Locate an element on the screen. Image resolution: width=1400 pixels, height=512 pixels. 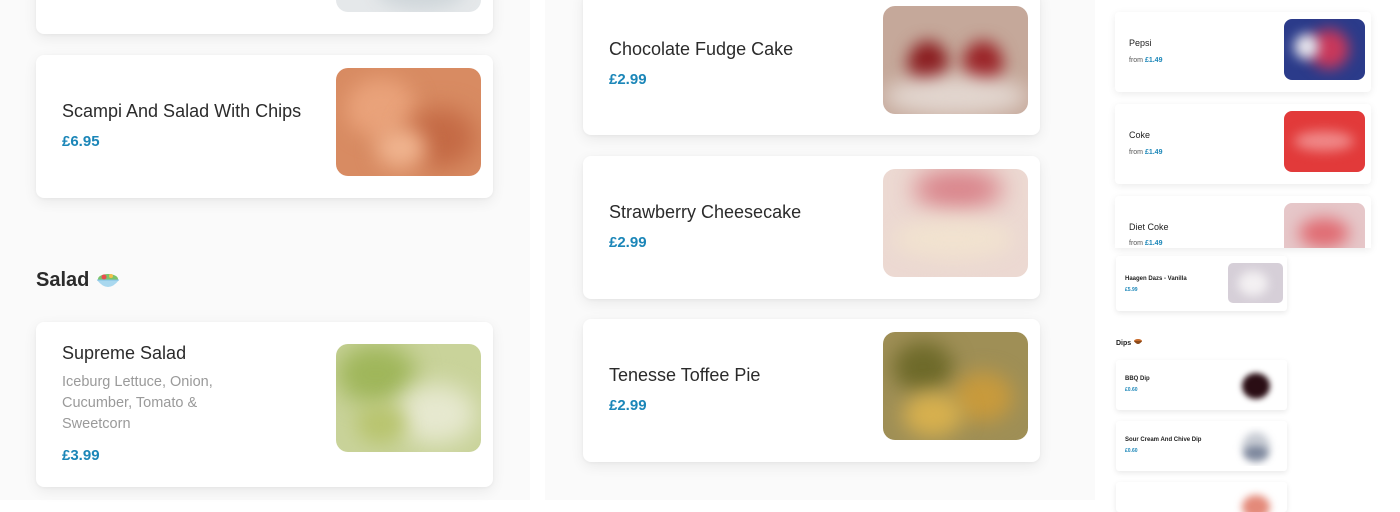
drink-card: Coke from £1.49 is located at coordinates (1243, 144).